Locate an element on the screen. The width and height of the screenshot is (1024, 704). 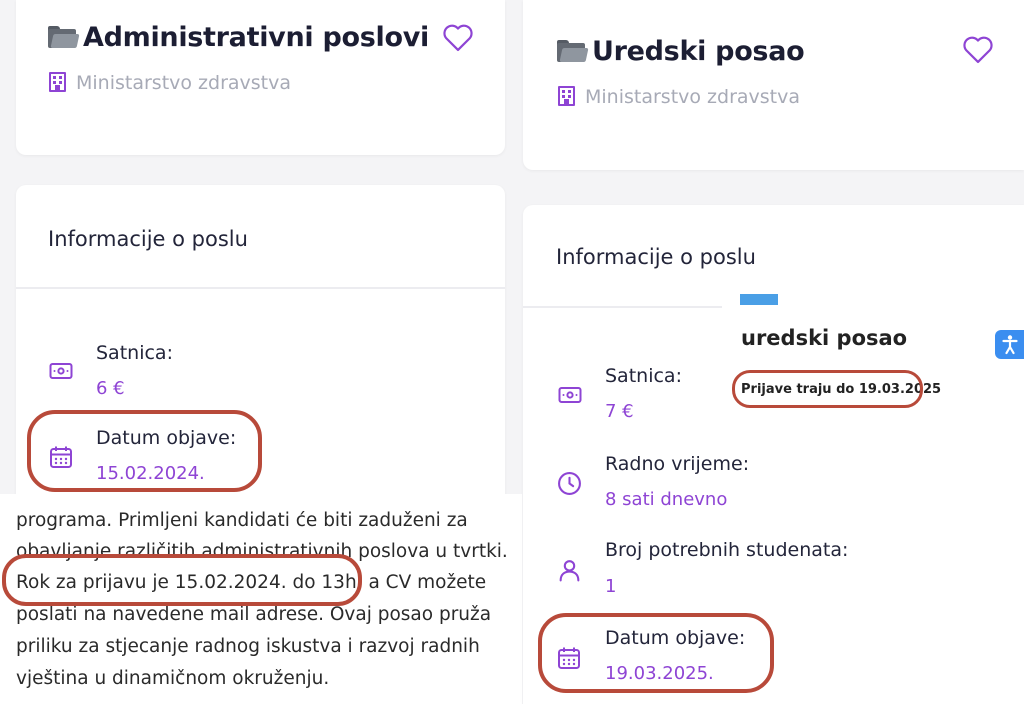
left-info-title: Informacije o poslu is located at coordinates (148, 239).